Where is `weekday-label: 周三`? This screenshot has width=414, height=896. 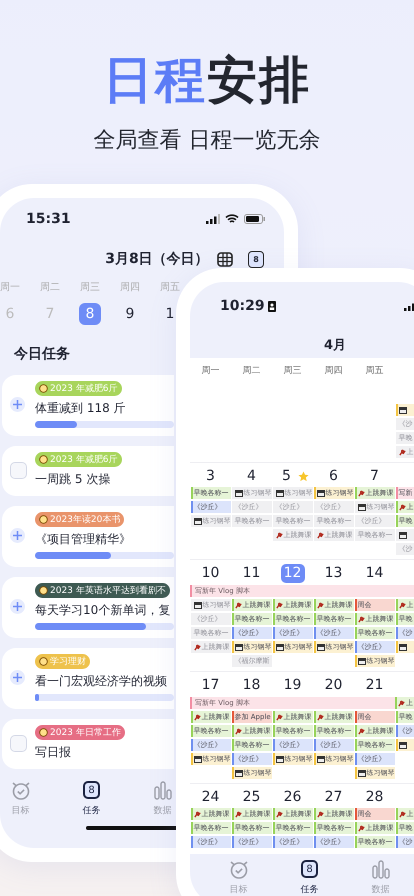
weekday-label: 周三 is located at coordinates (292, 370).